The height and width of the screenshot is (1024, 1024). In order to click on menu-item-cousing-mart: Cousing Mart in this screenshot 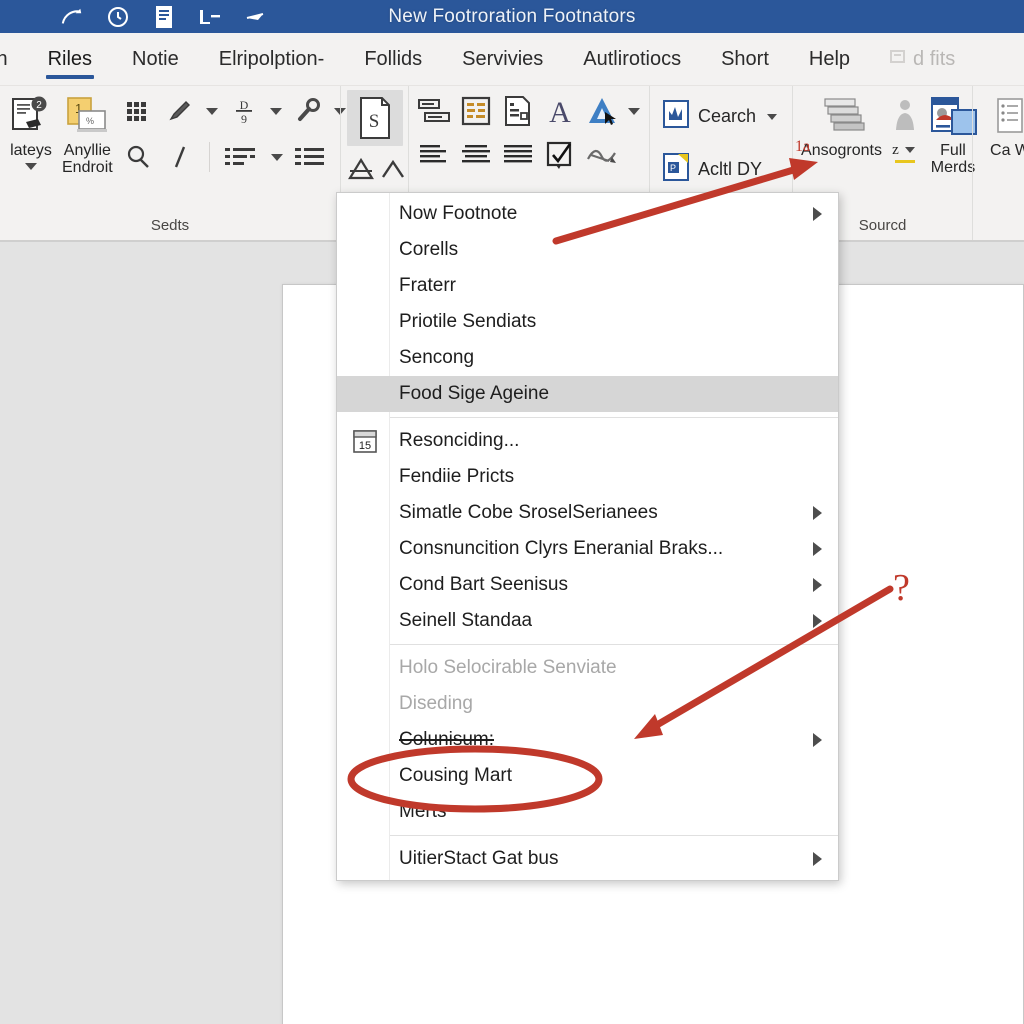, I will do `click(587, 776)`.